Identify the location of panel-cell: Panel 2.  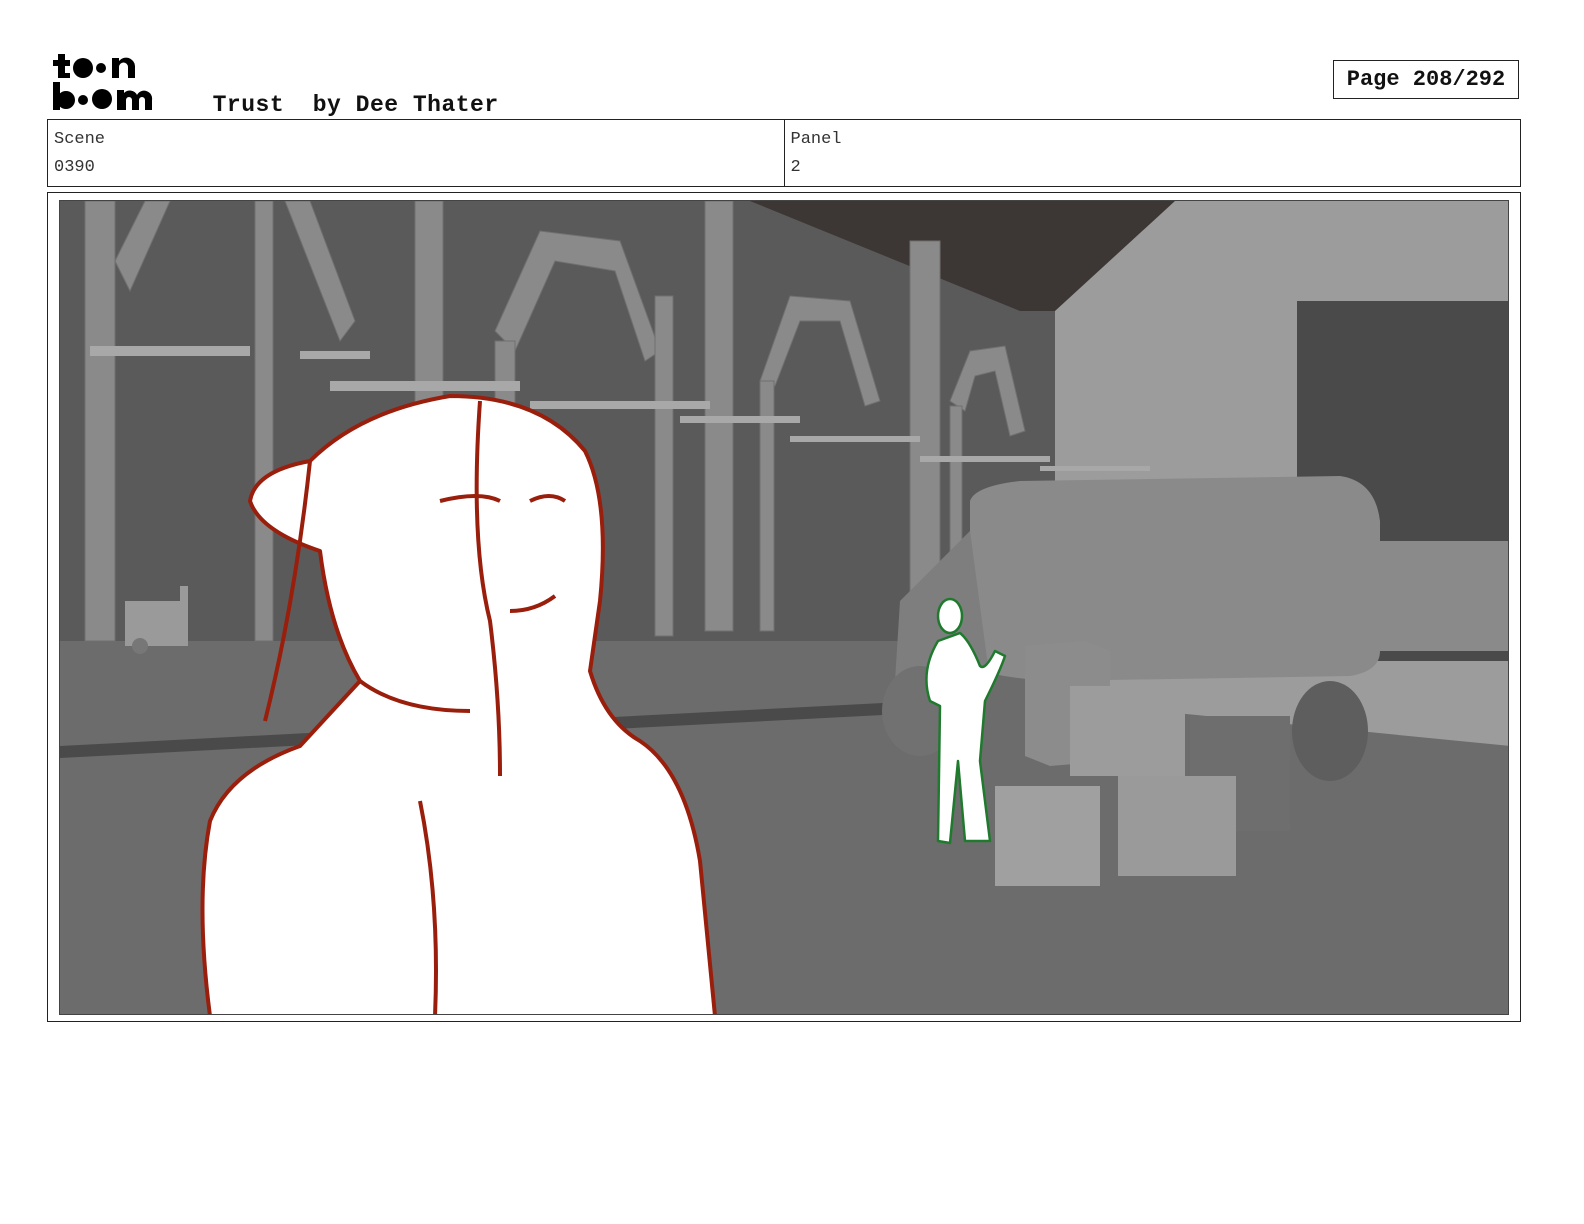
(1152, 153).